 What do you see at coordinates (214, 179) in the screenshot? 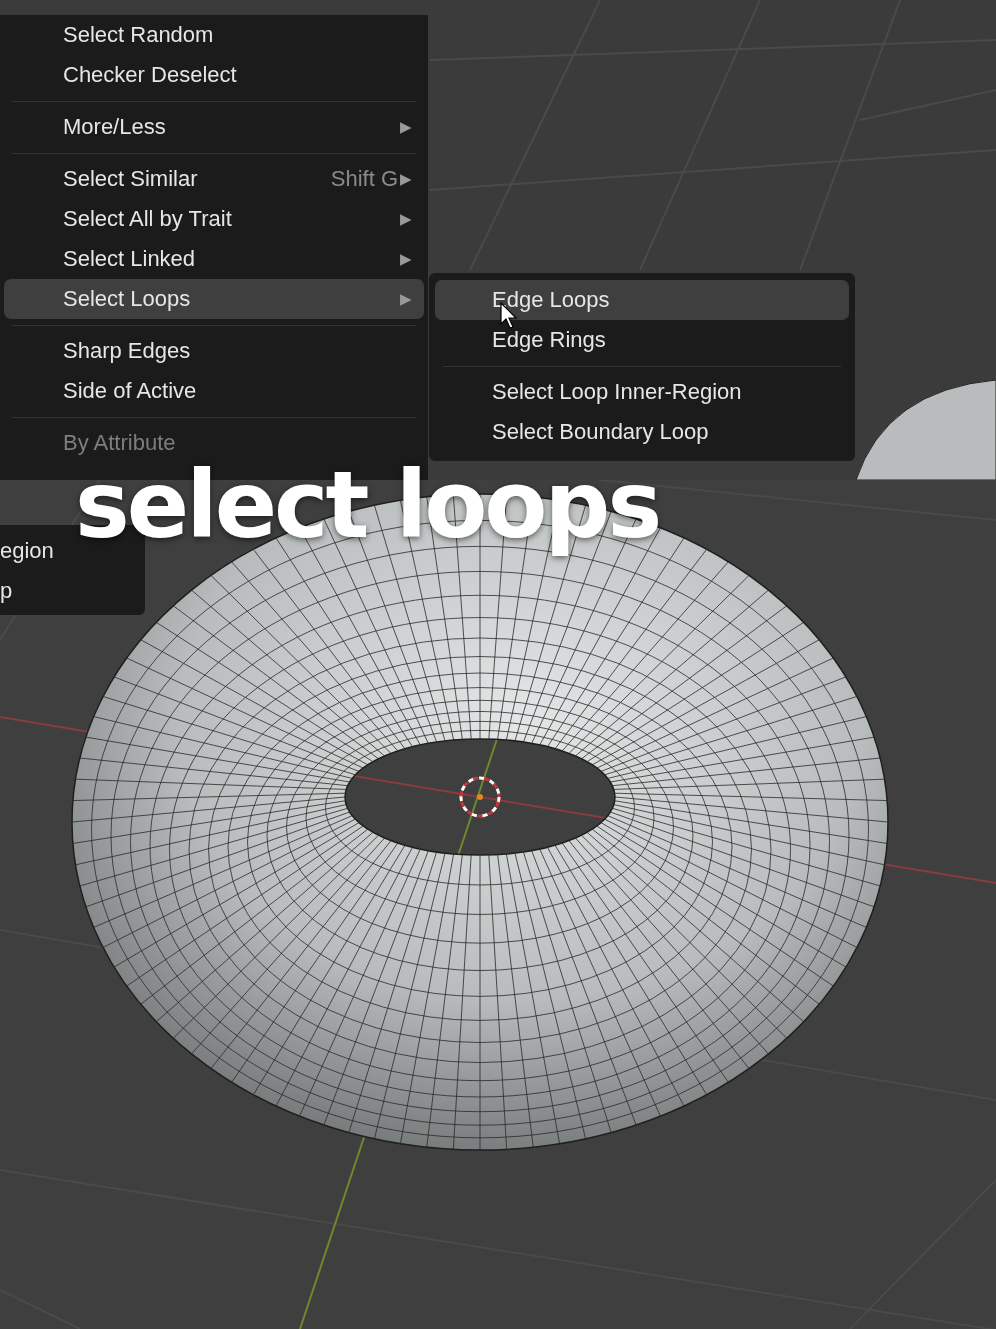
I see `menu-item: Select Similar Shift G▶` at bounding box center [214, 179].